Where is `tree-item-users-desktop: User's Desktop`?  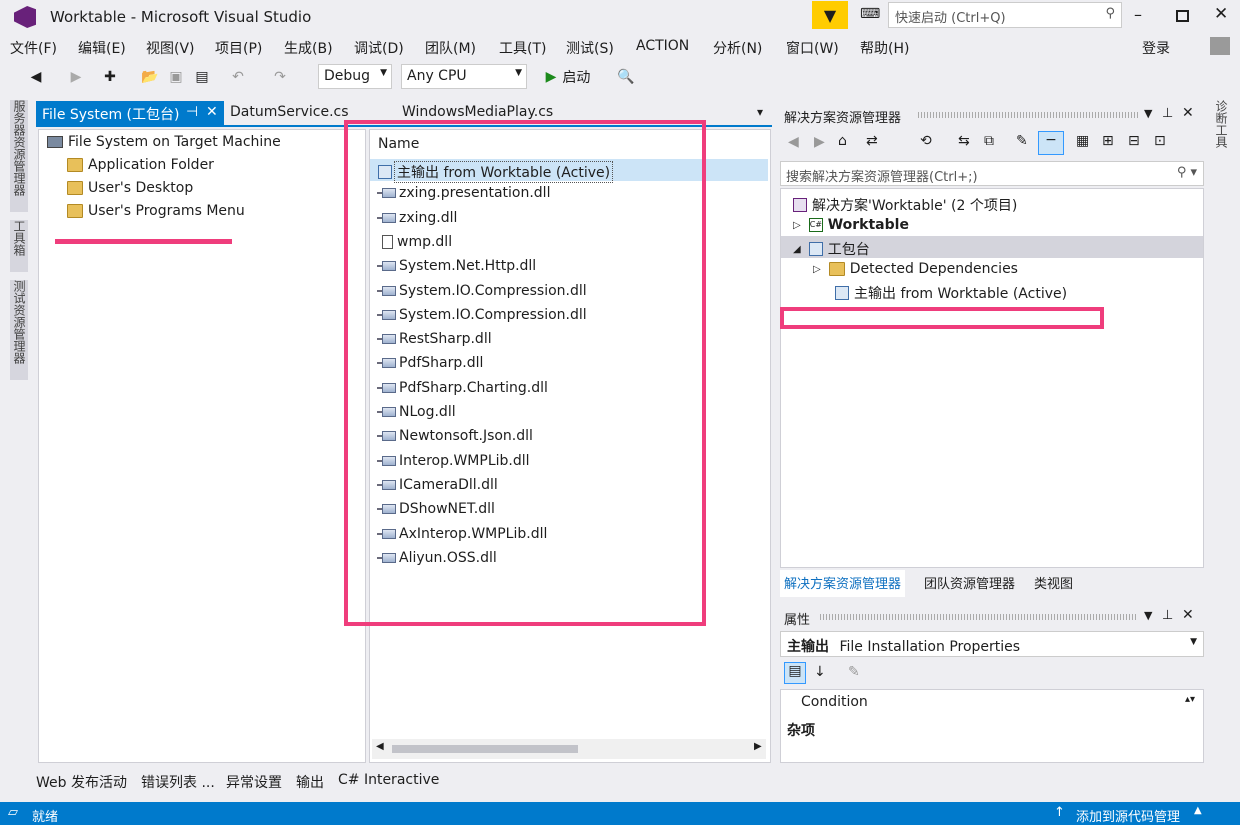
tree-item-users-desktop: User's Desktop is located at coordinates (130, 188).